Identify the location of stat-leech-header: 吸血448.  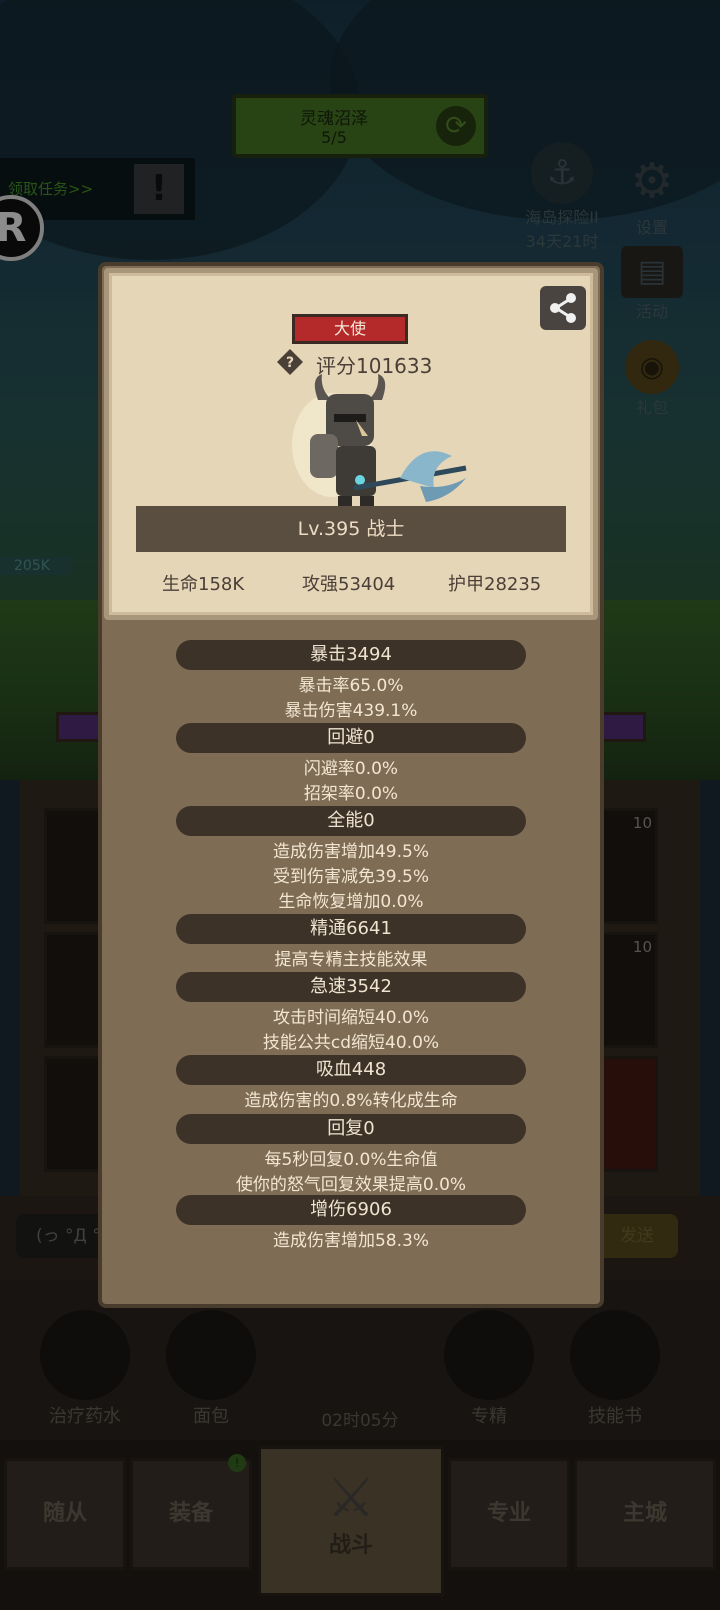
(351, 1070).